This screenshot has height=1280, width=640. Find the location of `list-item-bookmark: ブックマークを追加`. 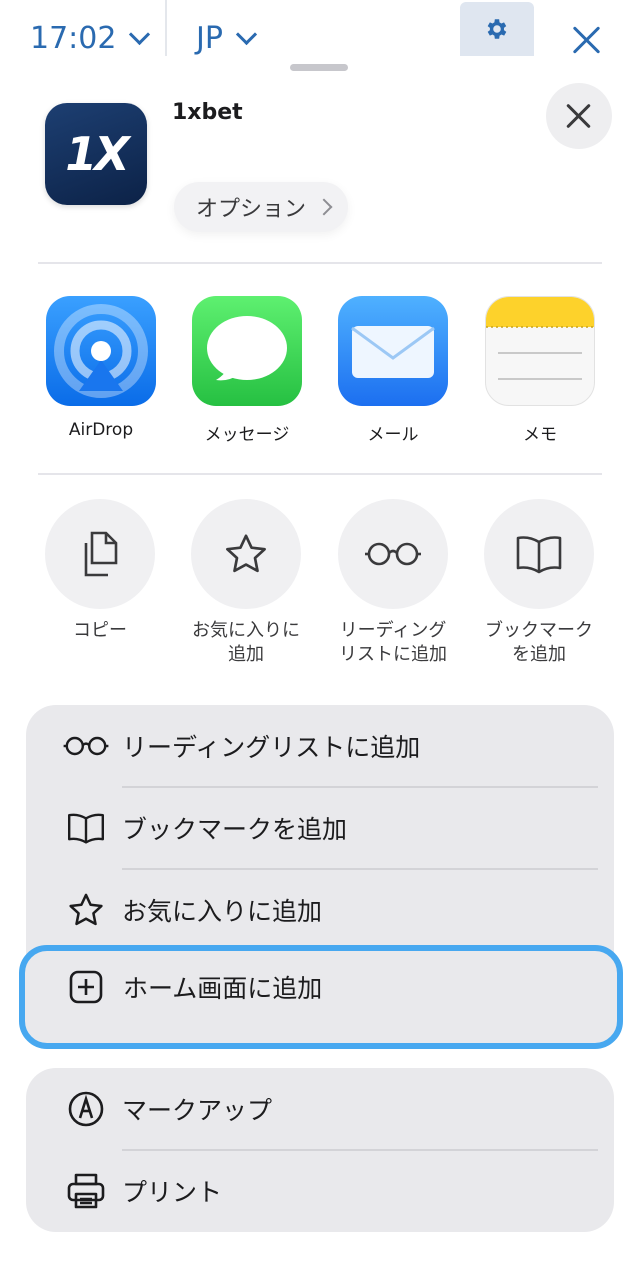

list-item-bookmark: ブックマークを追加 is located at coordinates (320, 828).